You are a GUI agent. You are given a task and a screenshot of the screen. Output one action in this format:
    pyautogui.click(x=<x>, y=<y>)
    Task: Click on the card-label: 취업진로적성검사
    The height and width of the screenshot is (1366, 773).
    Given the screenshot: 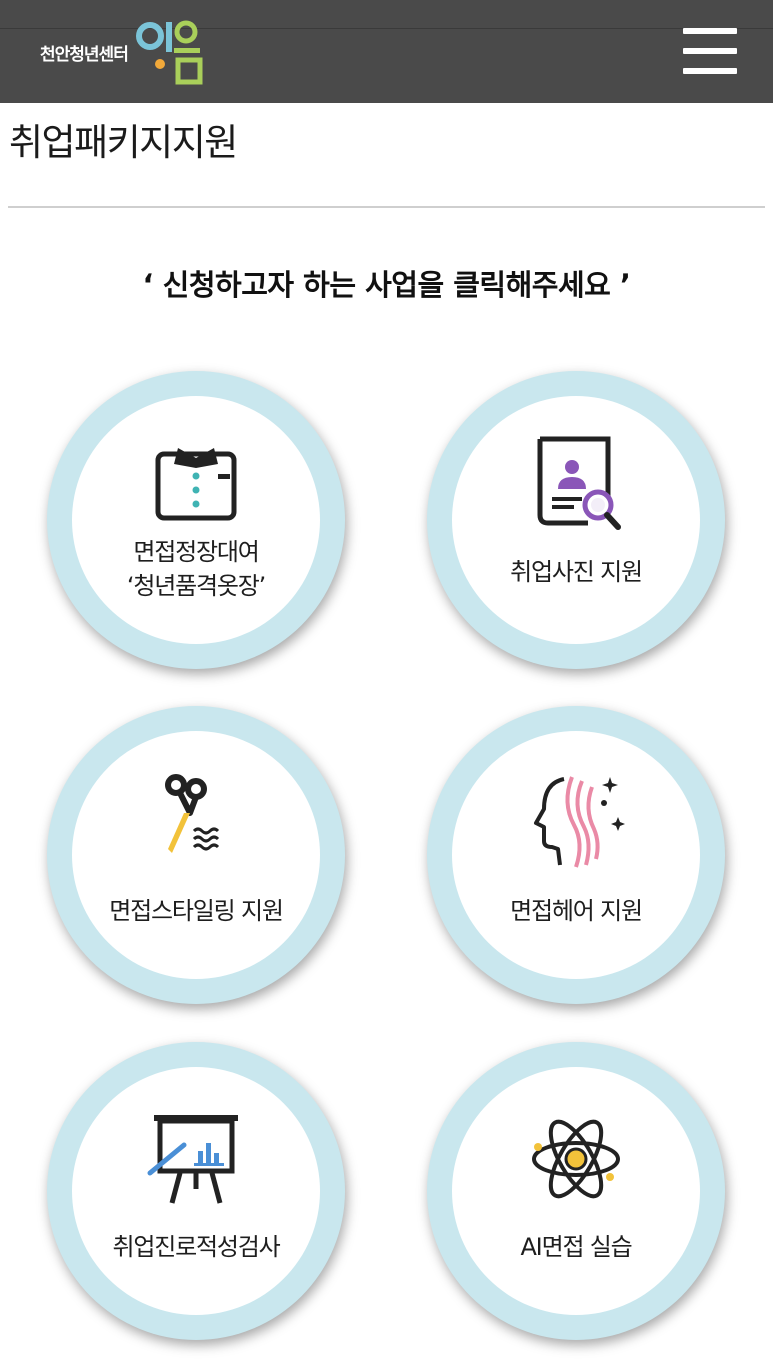 What is the action you would take?
    pyautogui.click(x=196, y=1247)
    